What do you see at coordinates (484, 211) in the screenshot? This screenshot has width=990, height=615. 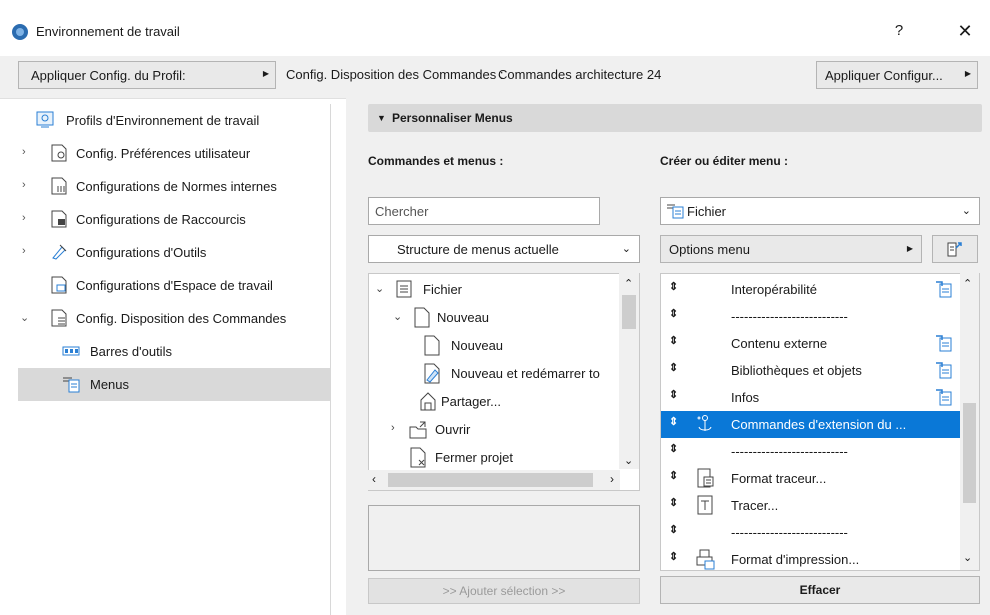 I see `search-input` at bounding box center [484, 211].